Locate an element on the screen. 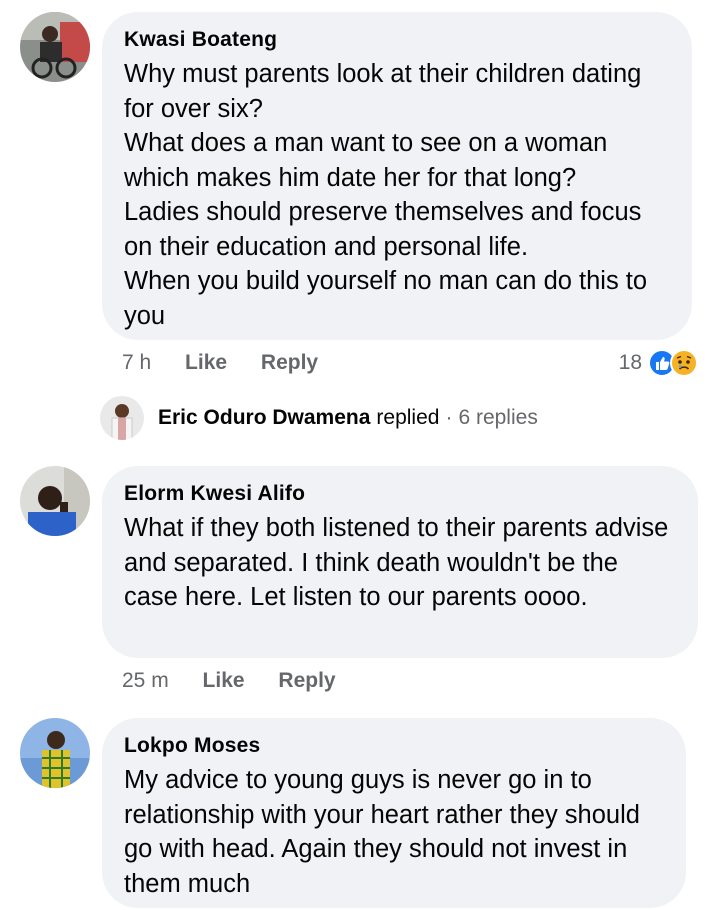 The height and width of the screenshot is (910, 720). comment-actions: 7 h Like Reply is located at coordinates (220, 363).